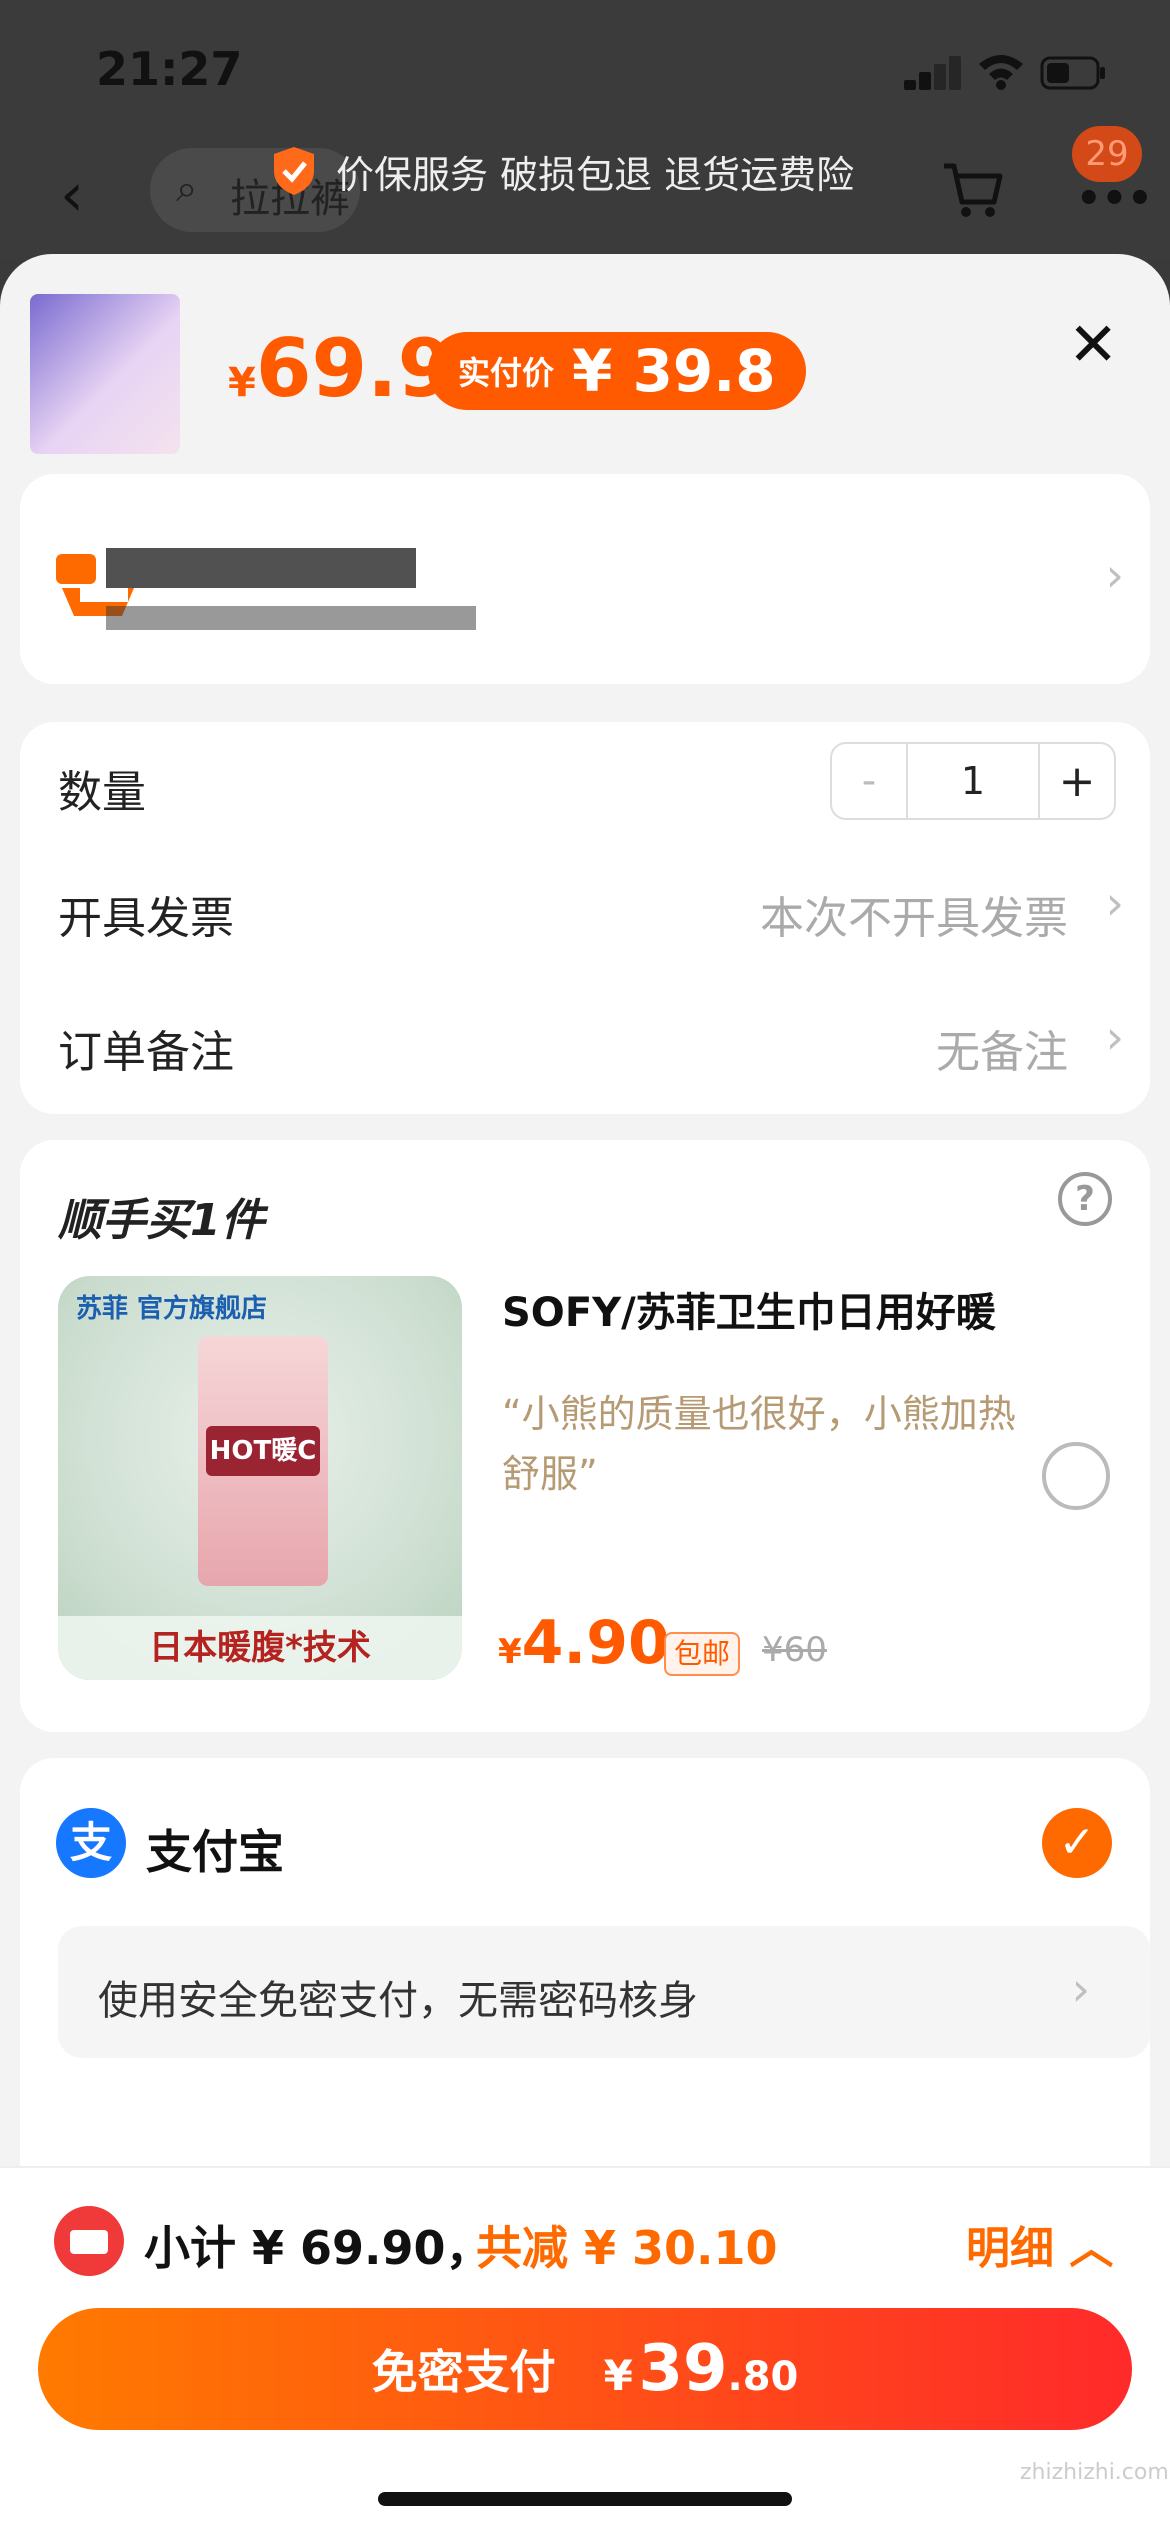 Image resolution: width=1170 pixels, height=2534 pixels. I want to click on back-arrow-icon: ‹, so click(72, 195).